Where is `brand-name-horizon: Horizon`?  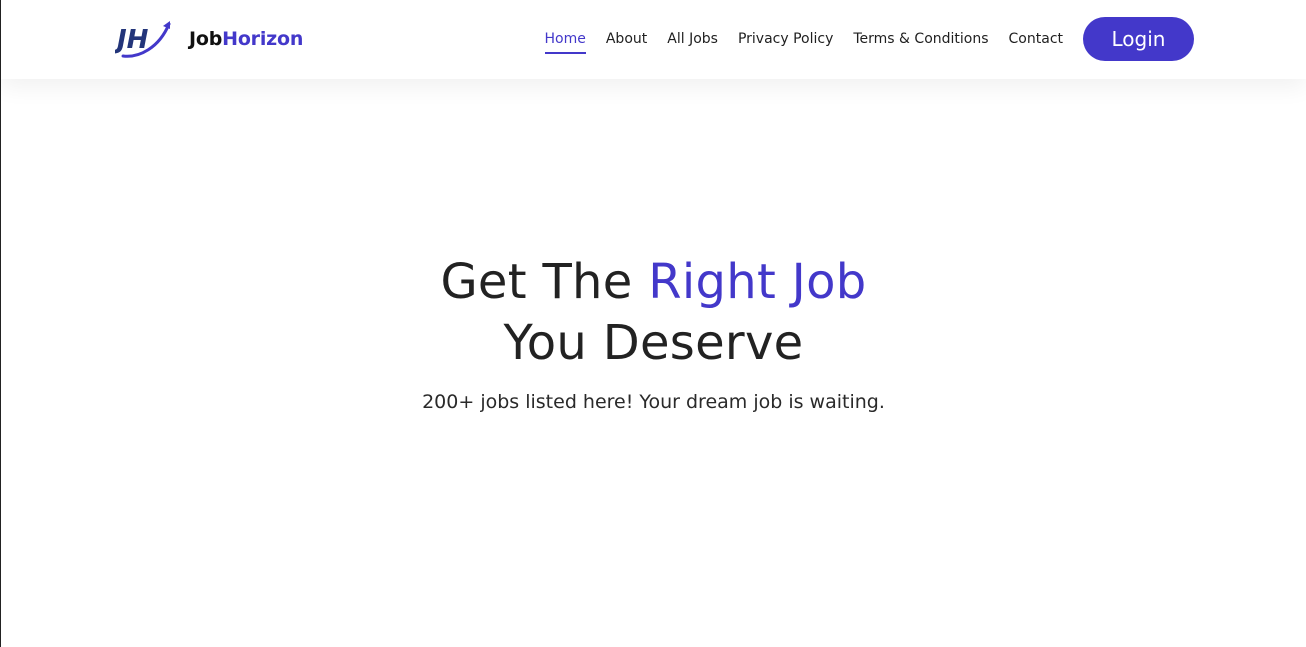 brand-name-horizon: Horizon is located at coordinates (263, 39).